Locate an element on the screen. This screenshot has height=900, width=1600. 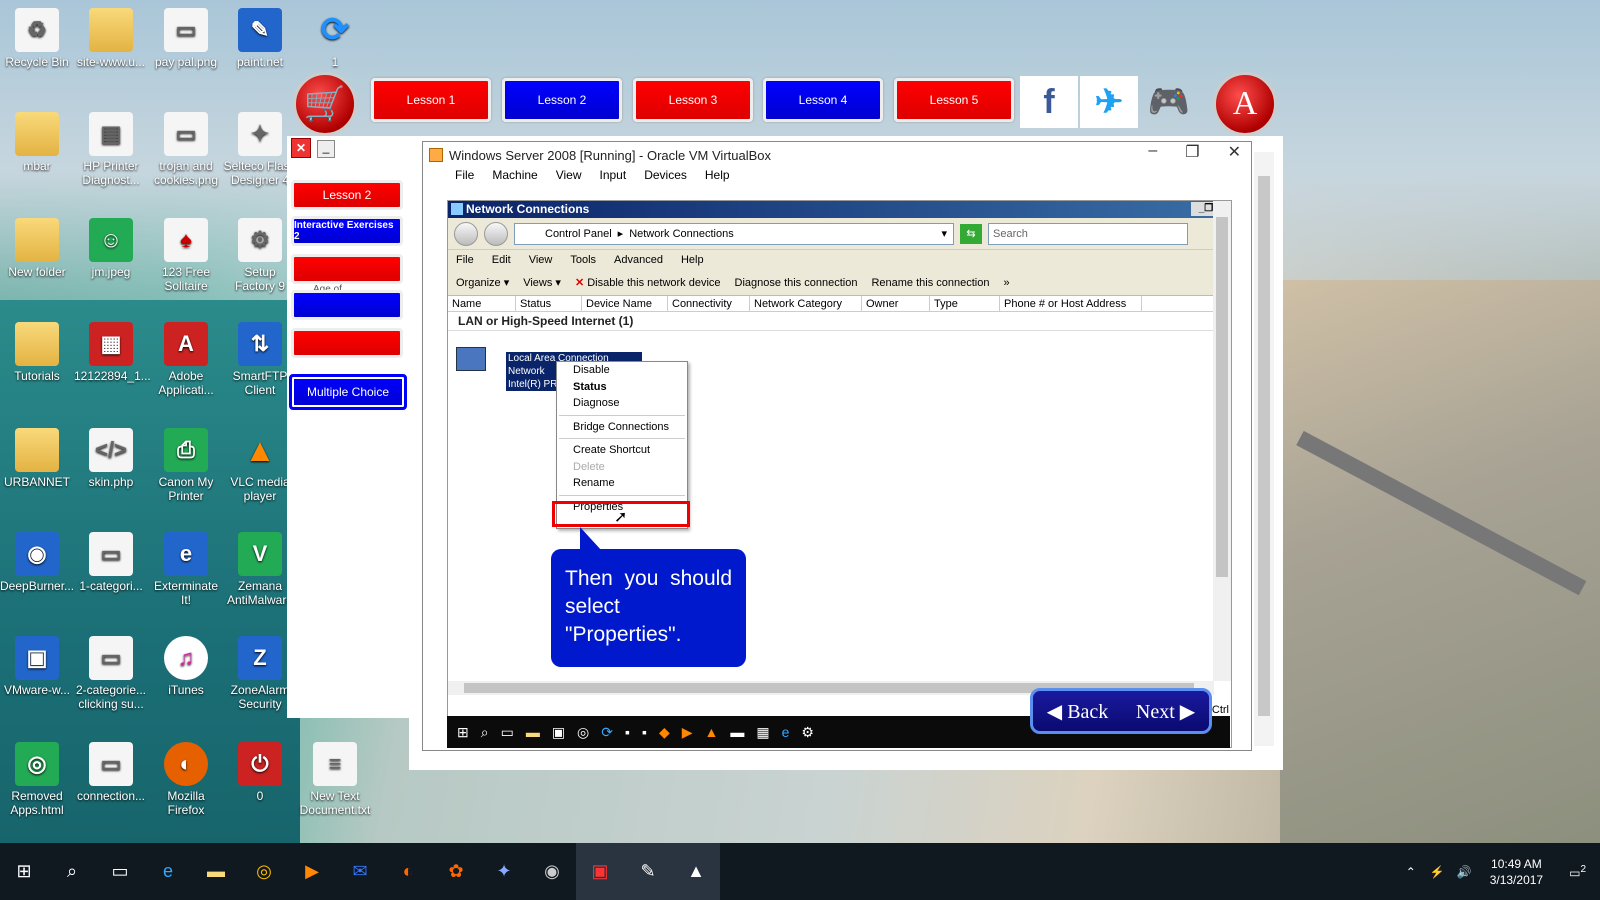
guest-menu-help: Help is located at coordinates (692, 260).